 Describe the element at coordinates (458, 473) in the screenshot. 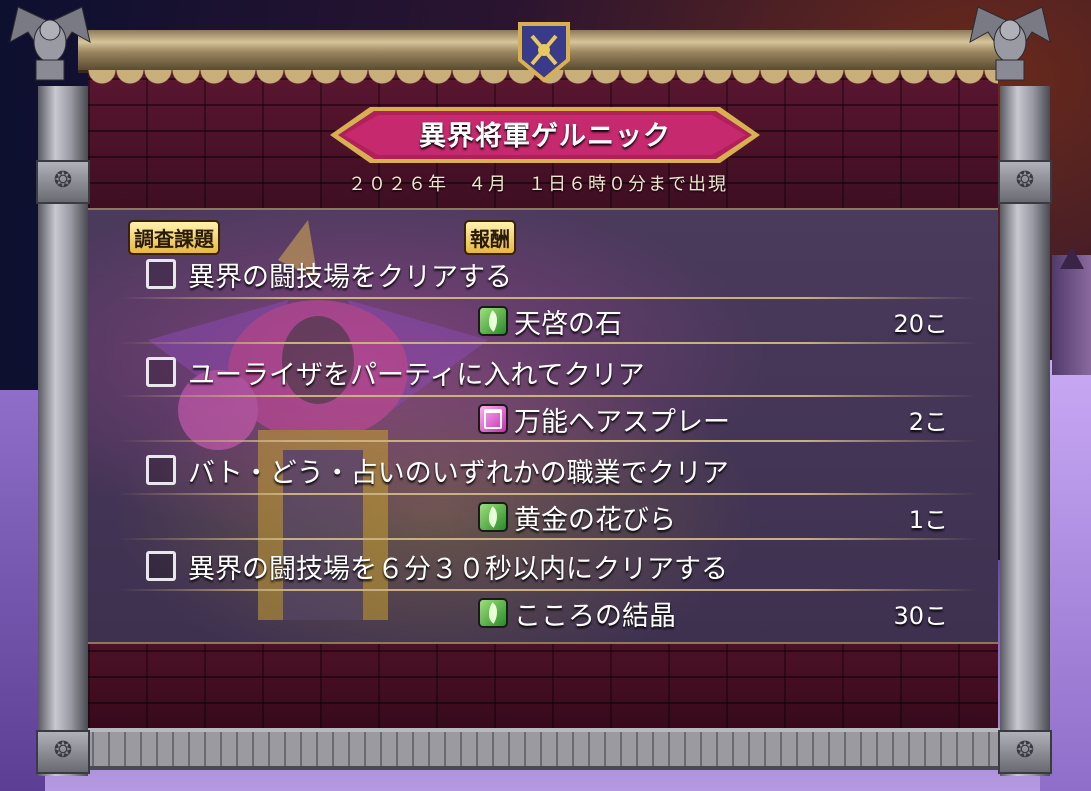

I see `task-label: バト・どう・占いのいずれかの職業でクリア` at that location.